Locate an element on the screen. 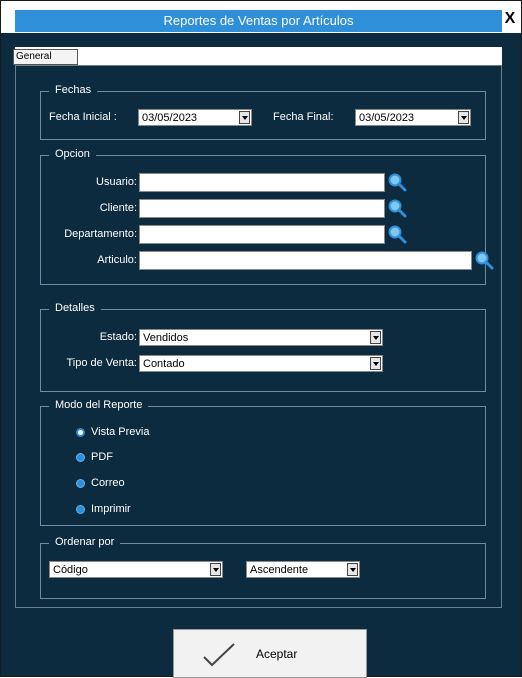 Image resolution: width=522 pixels, height=678 pixels. ordenar-campo-select: Código is located at coordinates (136, 569).